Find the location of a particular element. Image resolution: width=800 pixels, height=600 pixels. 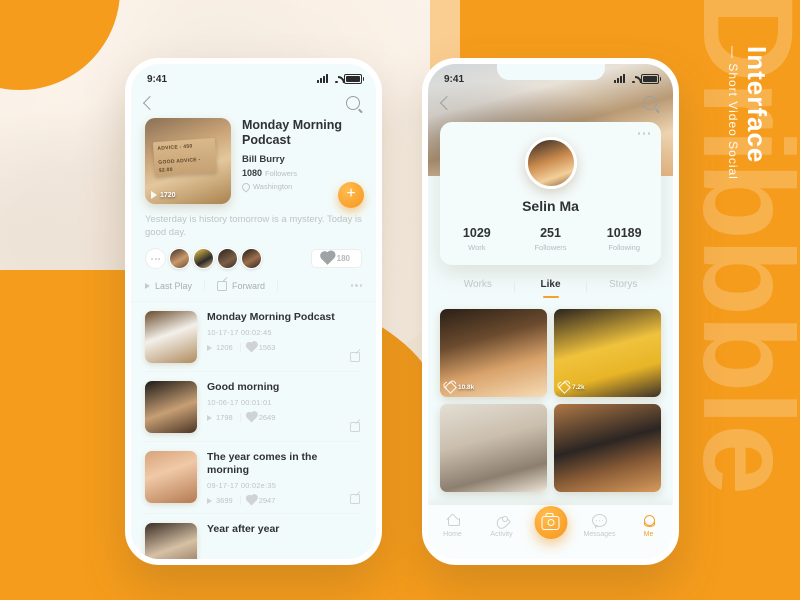

tab-home: Home is located at coordinates (452, 525).